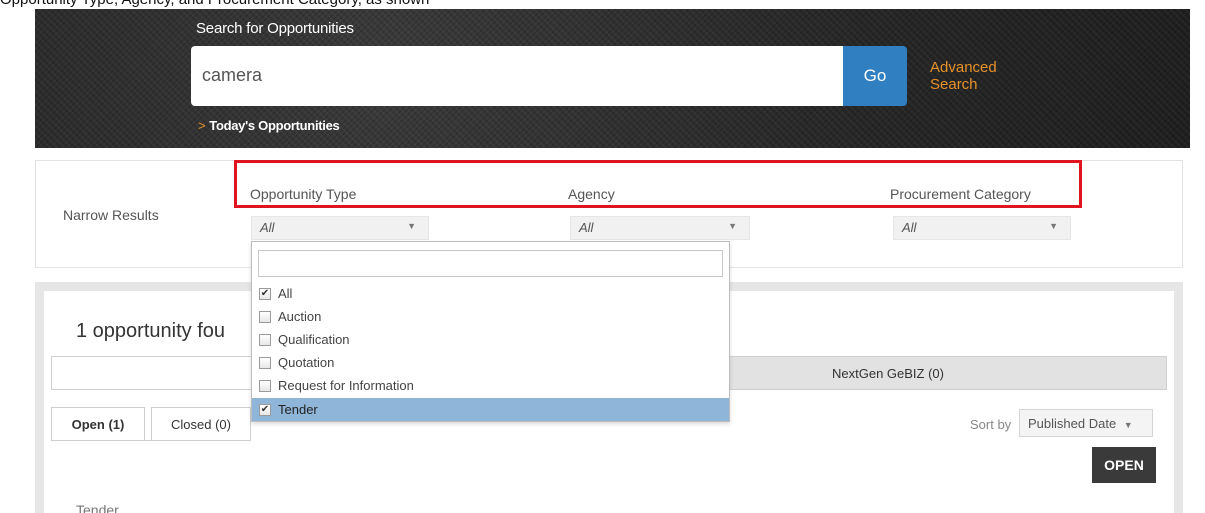 The image size is (1205, 513). Describe the element at coordinates (98, 424) in the screenshot. I see `tab-open: Open (1)` at that location.